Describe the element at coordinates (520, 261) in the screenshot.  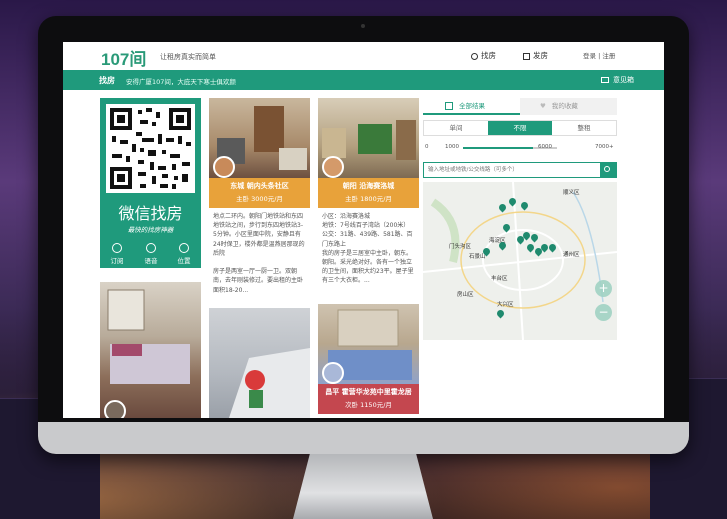
I see `beijing-map: 顺义区 海淀区 门头沟区 石景山 通州区 丰台区 房山区 大兴区 + −` at that location.